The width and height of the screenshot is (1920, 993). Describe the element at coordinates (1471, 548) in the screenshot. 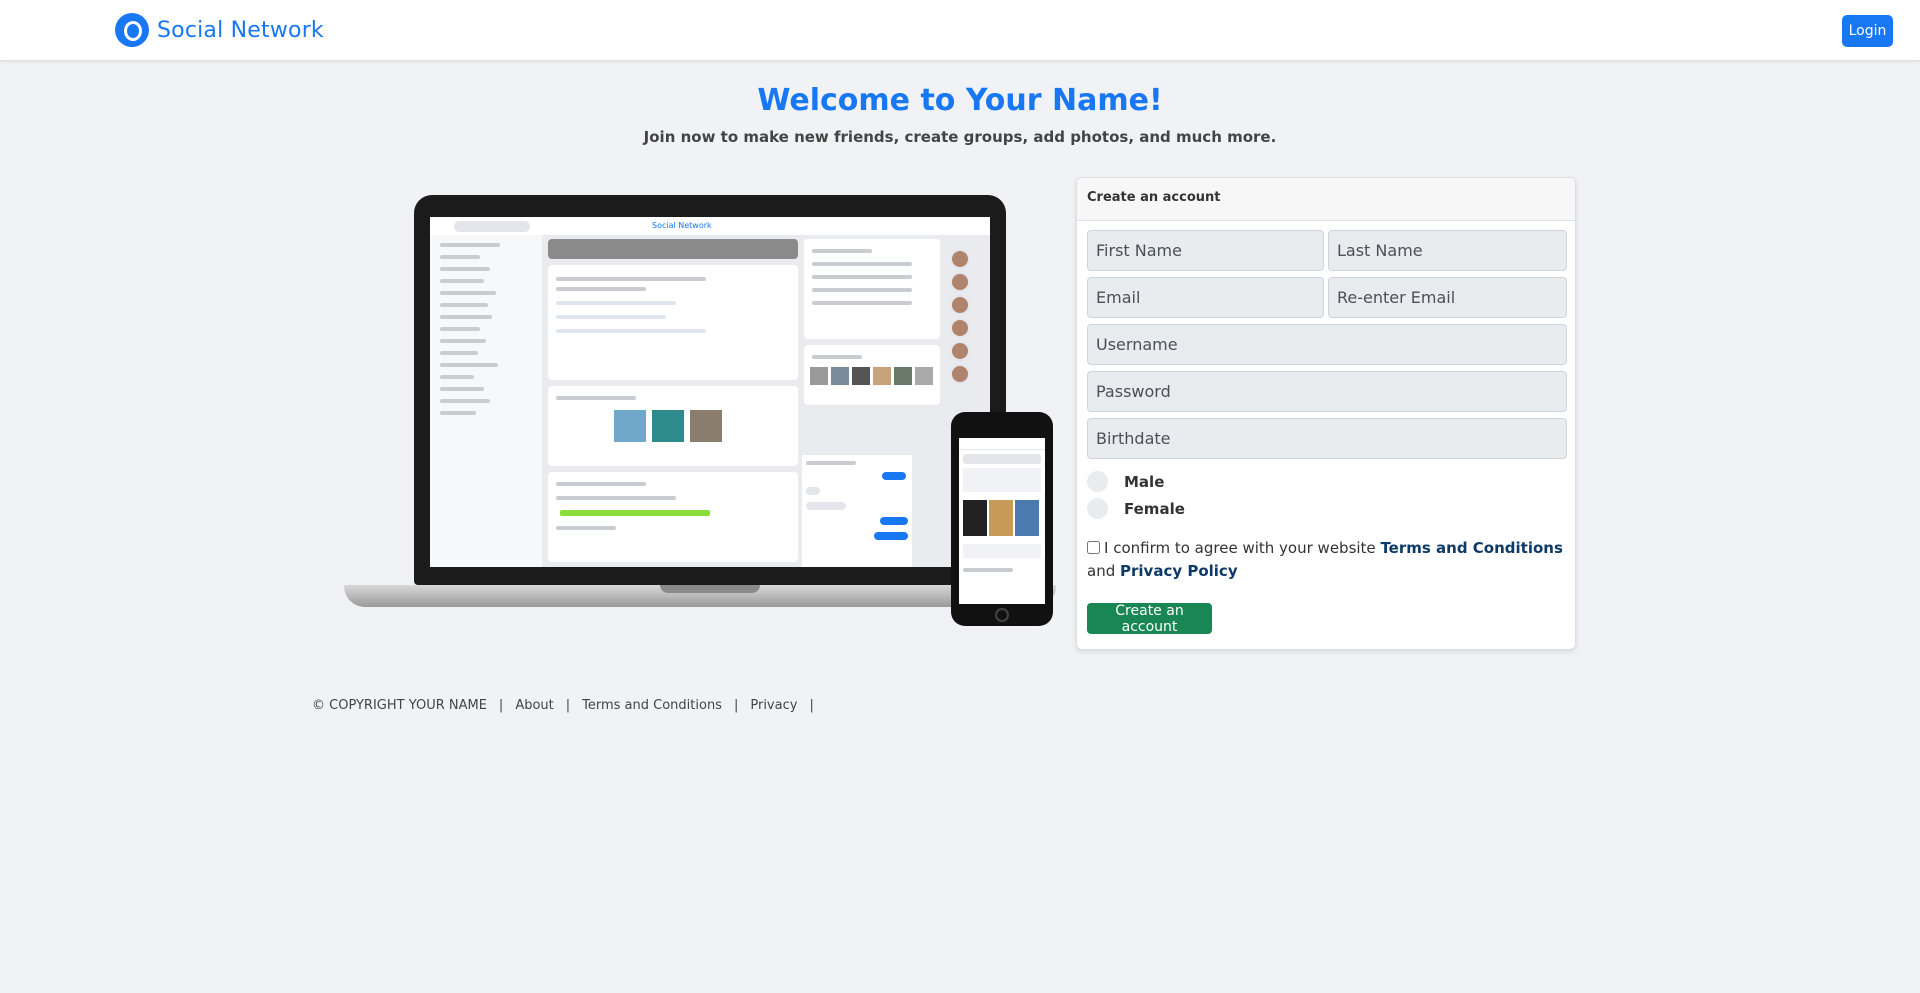

I see `terms-link: Terms and Conditions` at that location.